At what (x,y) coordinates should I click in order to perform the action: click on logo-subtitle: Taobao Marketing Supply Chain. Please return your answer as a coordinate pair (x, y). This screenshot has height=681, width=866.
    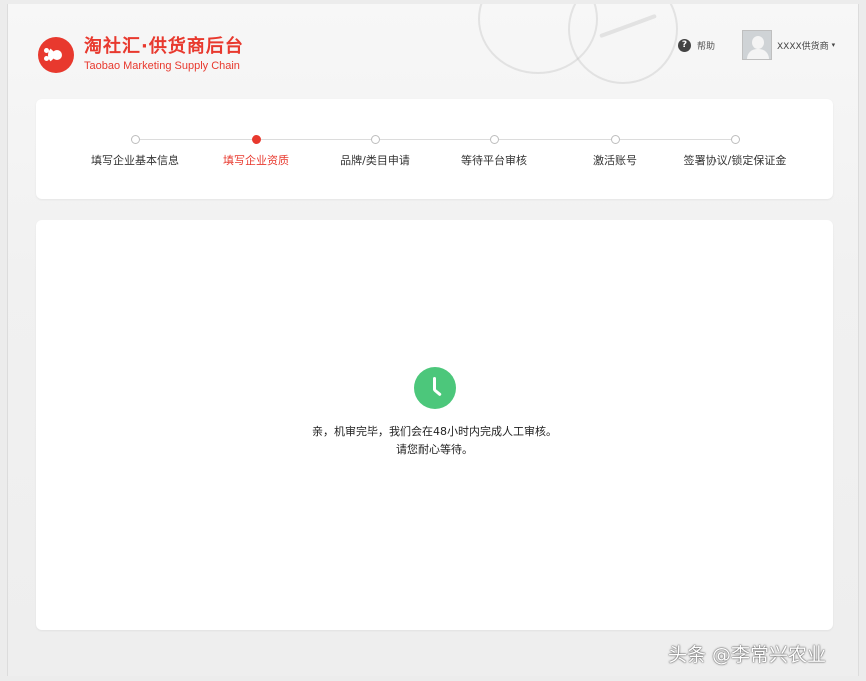
    Looking at the image, I should click on (162, 66).